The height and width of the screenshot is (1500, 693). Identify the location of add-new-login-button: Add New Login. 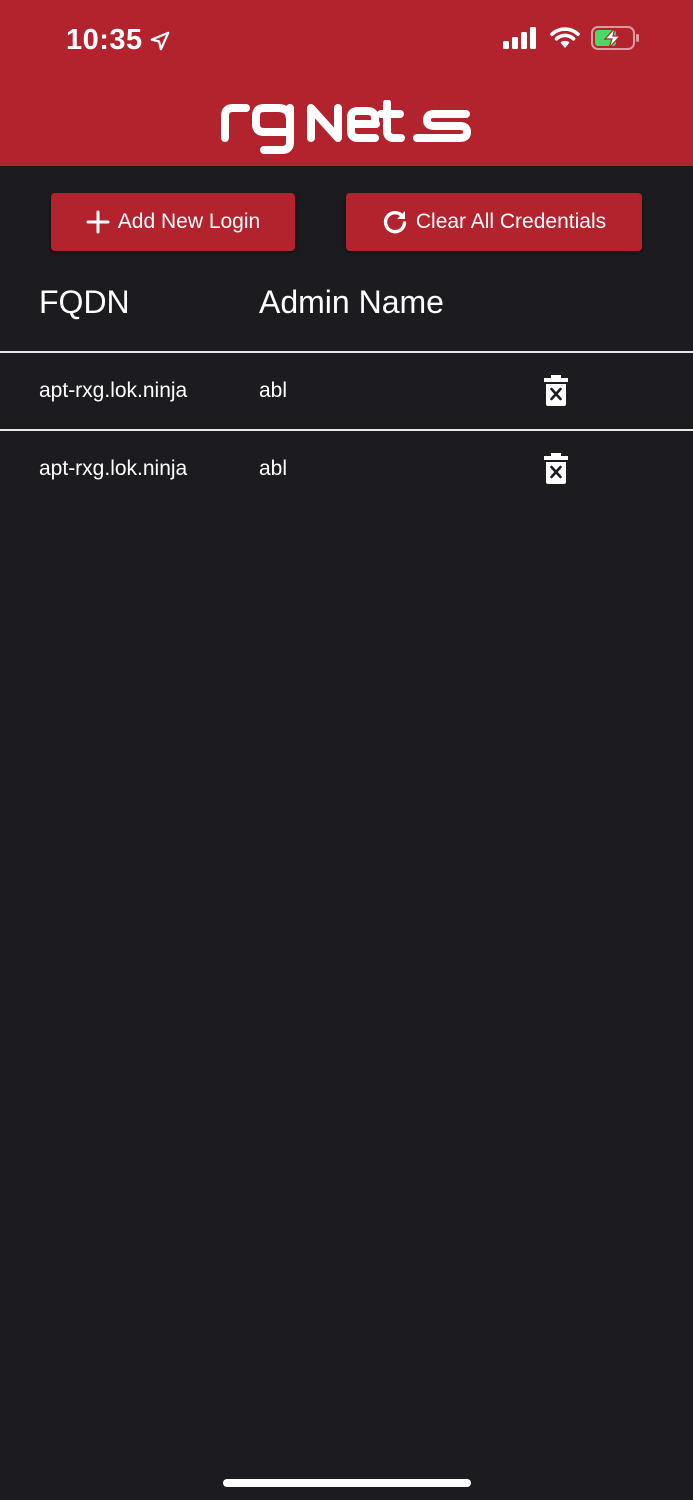
(173, 222).